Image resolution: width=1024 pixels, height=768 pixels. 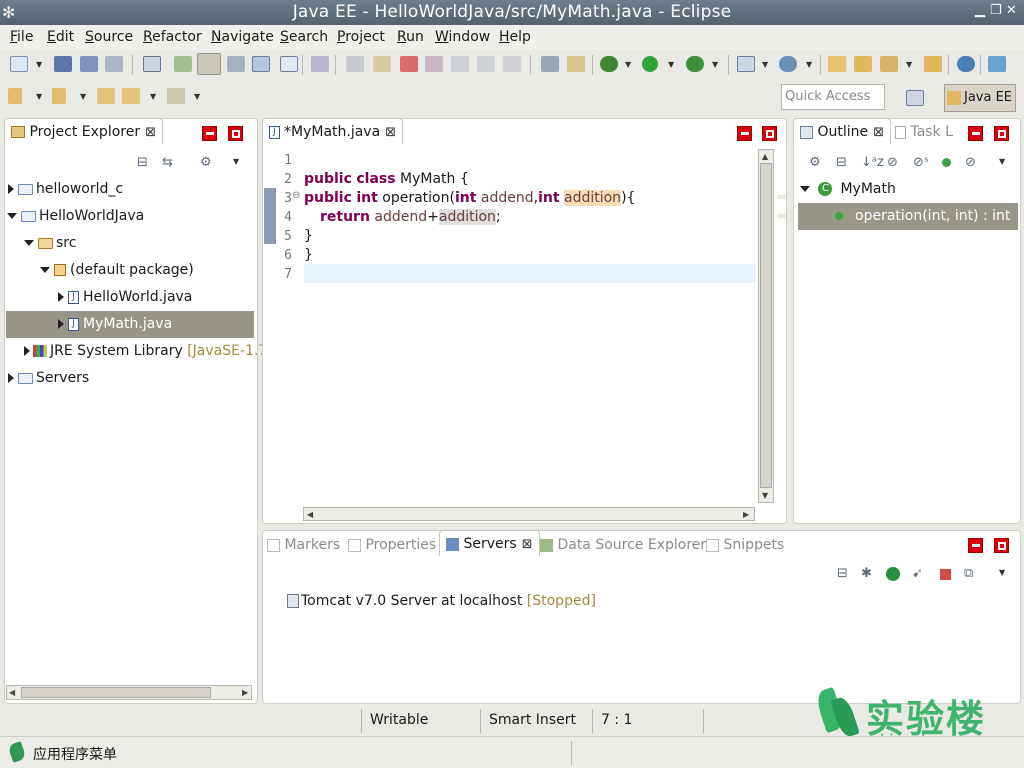 What do you see at coordinates (917, 573) in the screenshot?
I see `profile-server-icon: ➹` at bounding box center [917, 573].